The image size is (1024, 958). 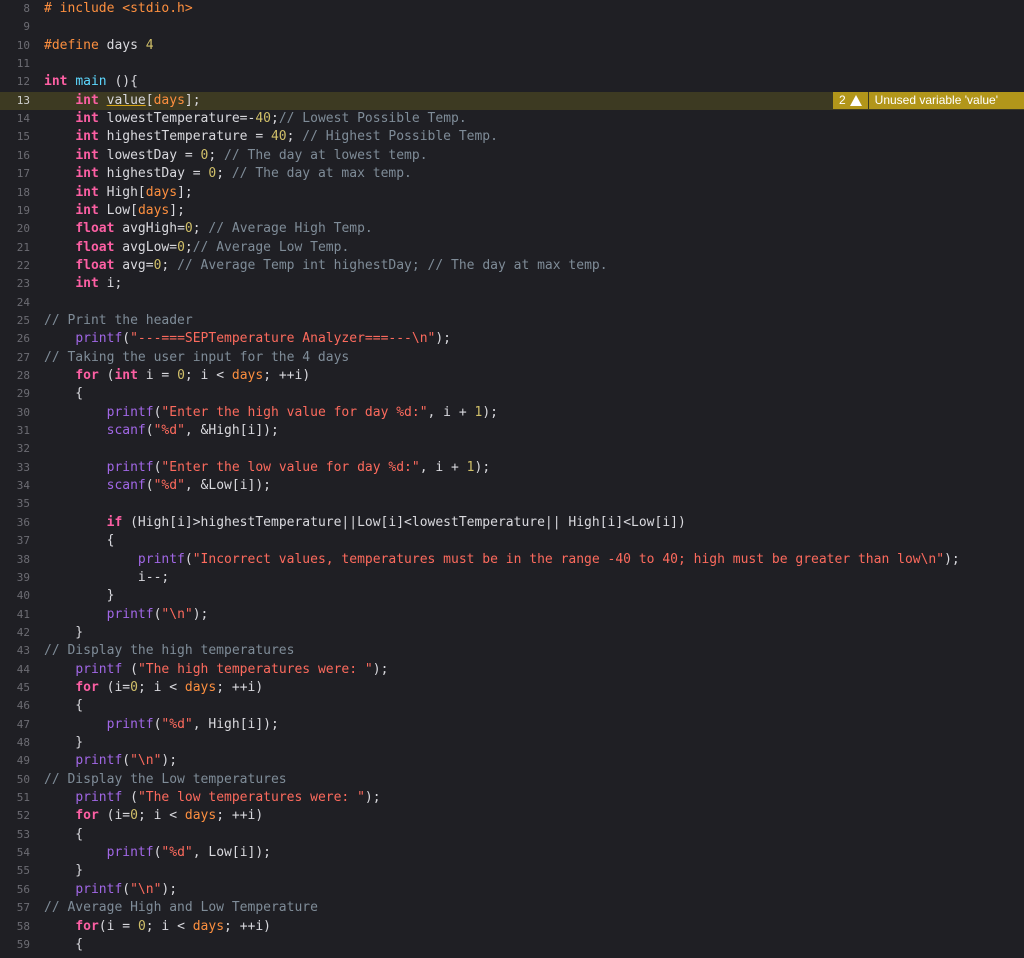 I want to click on code-line: 8 # include <stdio.h>, so click(x=512, y=9).